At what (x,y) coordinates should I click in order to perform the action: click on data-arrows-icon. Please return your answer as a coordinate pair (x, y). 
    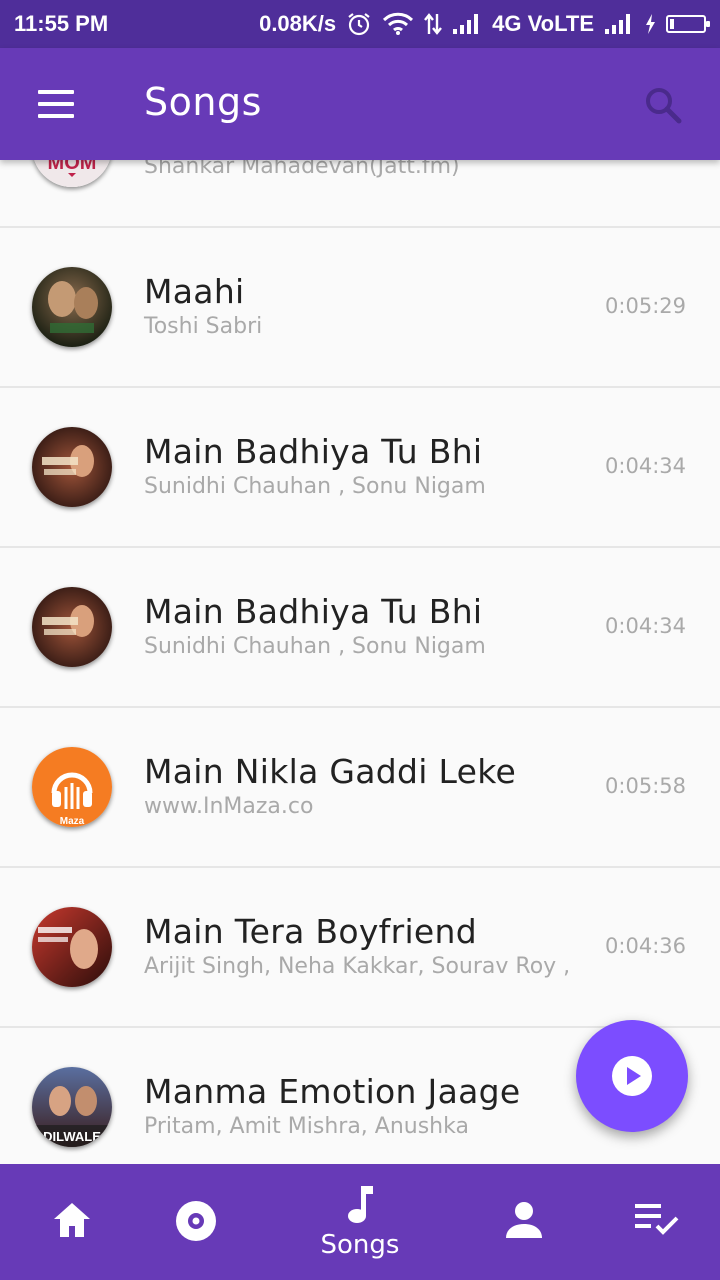
    Looking at the image, I should click on (433, 24).